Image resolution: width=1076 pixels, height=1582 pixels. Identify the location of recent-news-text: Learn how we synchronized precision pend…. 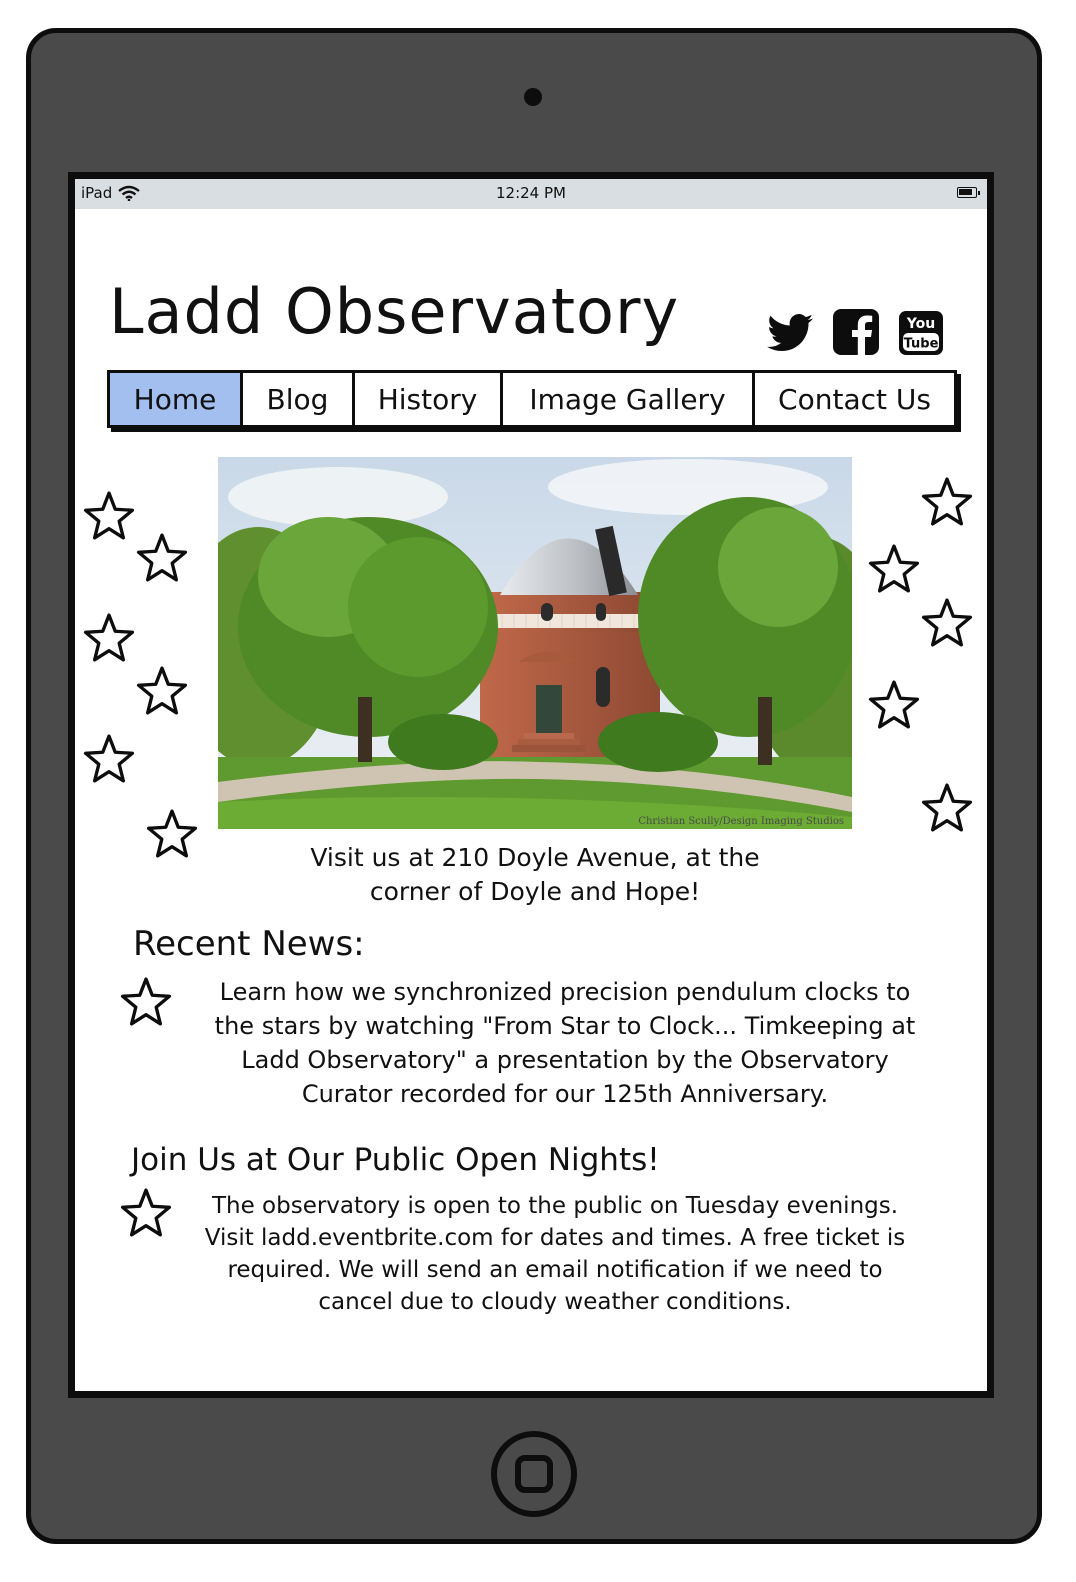
(565, 1043).